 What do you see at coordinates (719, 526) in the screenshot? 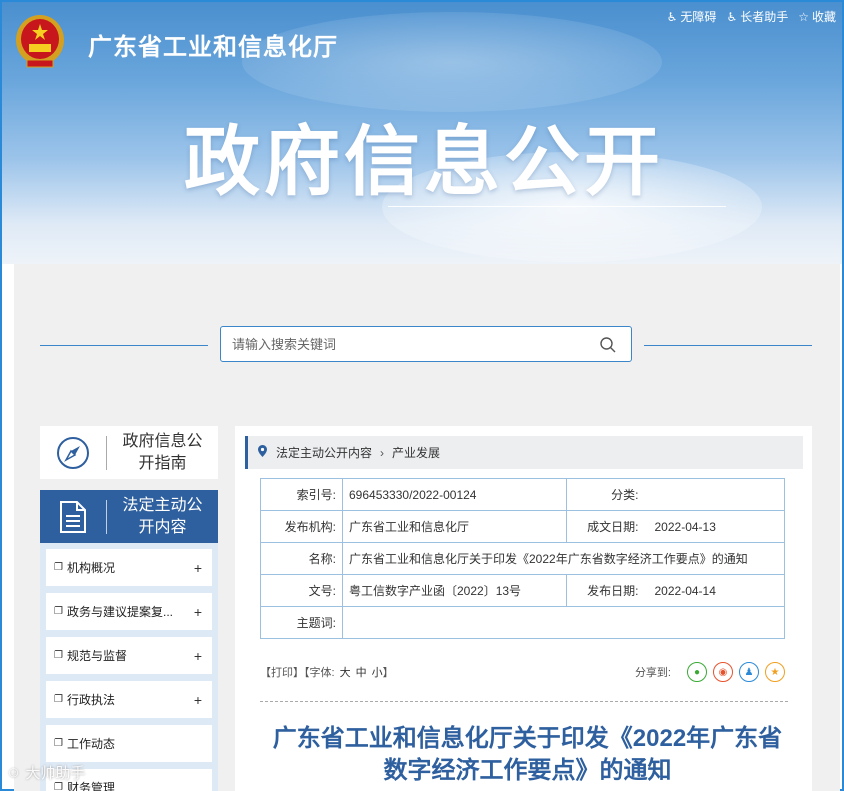
I see `created-date-value: 2022-04-13` at bounding box center [719, 526].